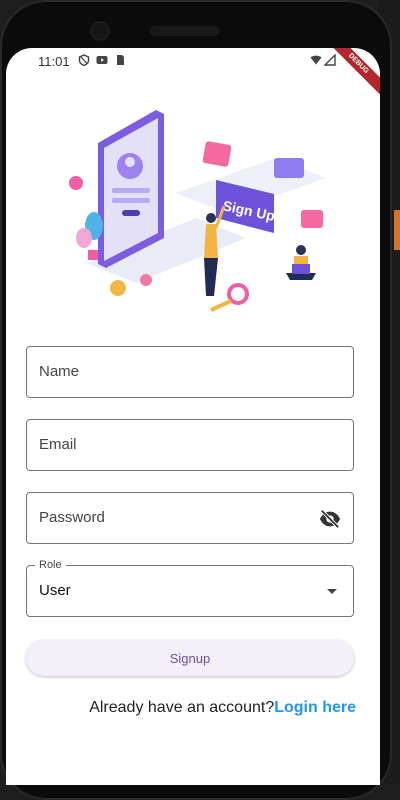 The image size is (400, 800). What do you see at coordinates (50, 565) in the screenshot?
I see `role-label: Role` at bounding box center [50, 565].